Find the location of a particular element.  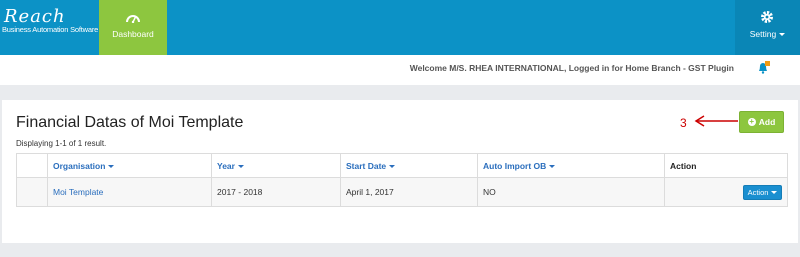

column-header-organisation: Organisation is located at coordinates (129, 165).